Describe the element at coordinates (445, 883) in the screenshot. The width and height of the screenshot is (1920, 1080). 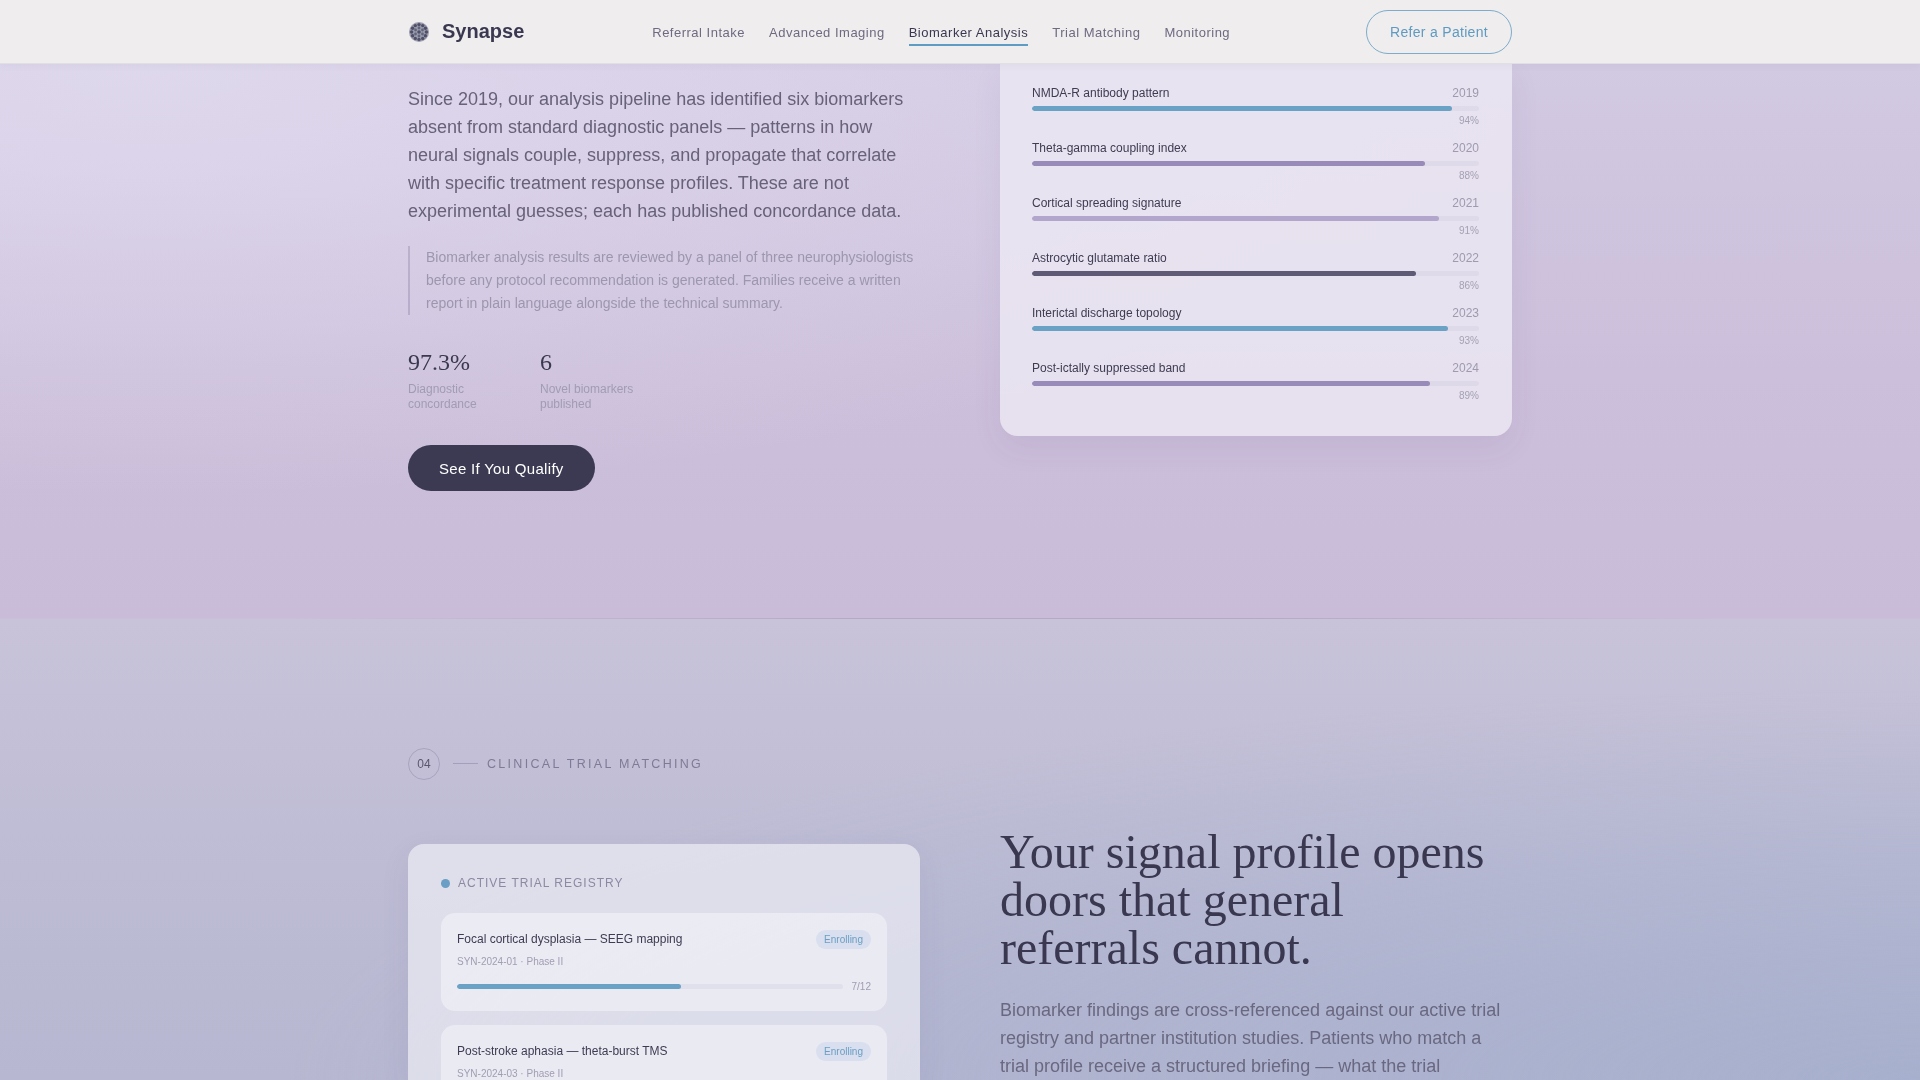
I see `status-dot-icon` at that location.